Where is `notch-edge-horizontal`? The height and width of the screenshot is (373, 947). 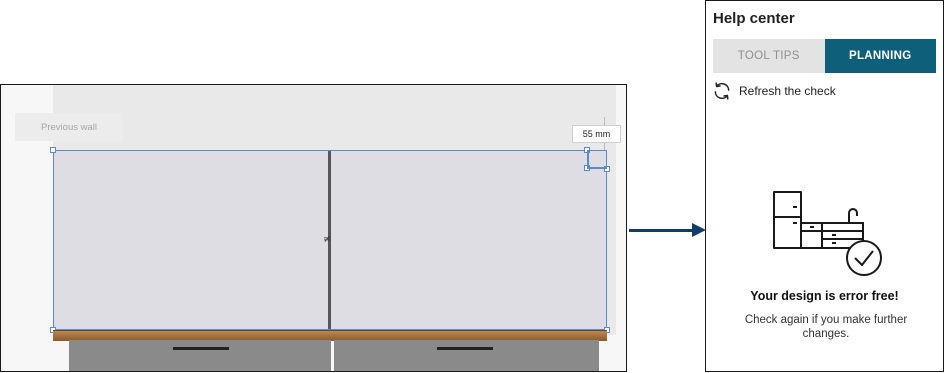 notch-edge-horizontal is located at coordinates (597, 168).